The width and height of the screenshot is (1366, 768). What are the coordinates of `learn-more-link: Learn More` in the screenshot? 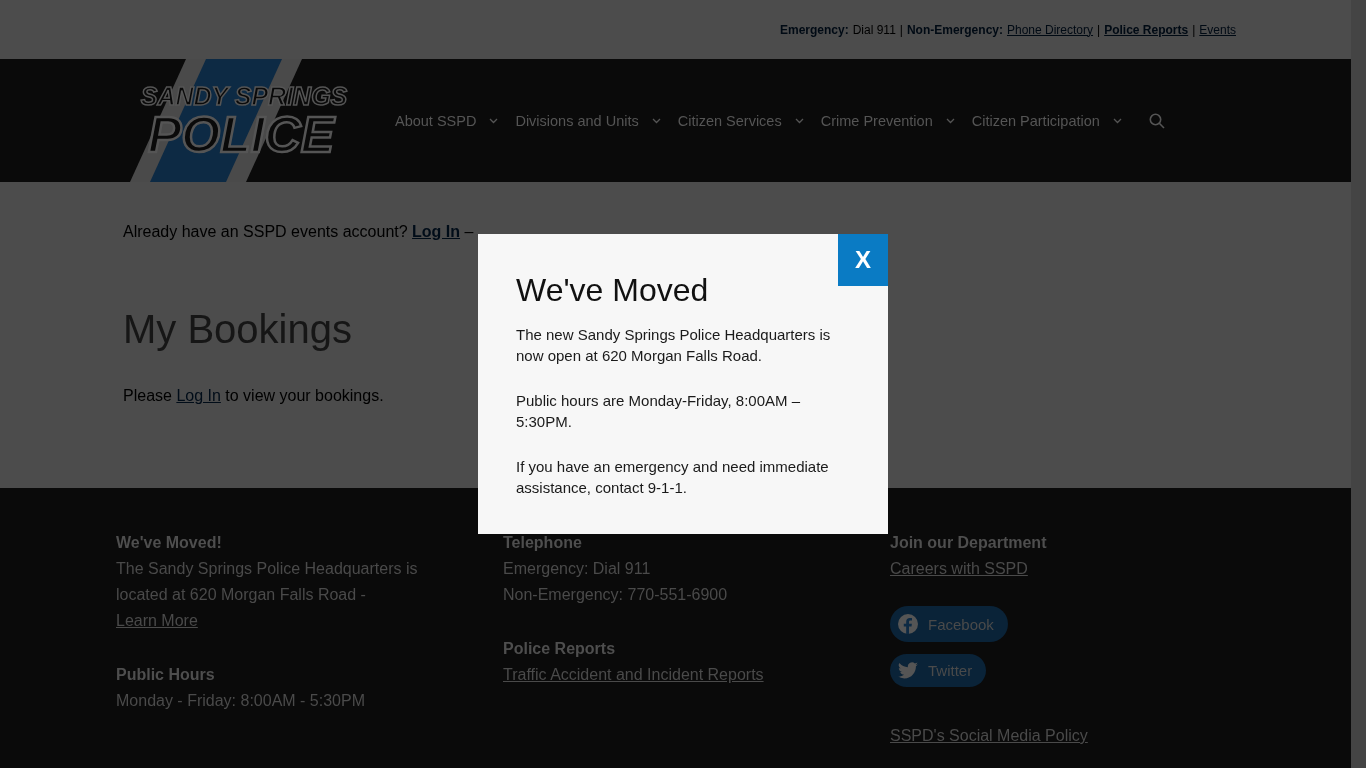 It's located at (157, 620).